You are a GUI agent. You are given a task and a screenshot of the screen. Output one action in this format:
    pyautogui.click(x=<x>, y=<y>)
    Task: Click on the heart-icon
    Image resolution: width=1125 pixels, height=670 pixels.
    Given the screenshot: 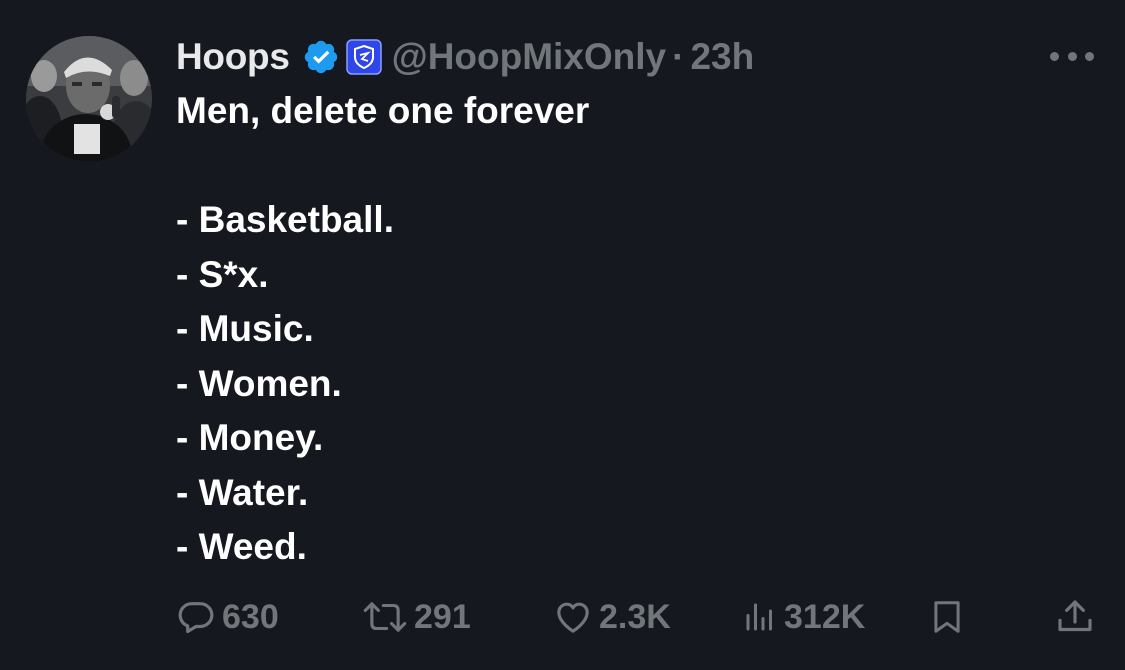 What is the action you would take?
    pyautogui.click(x=573, y=617)
    